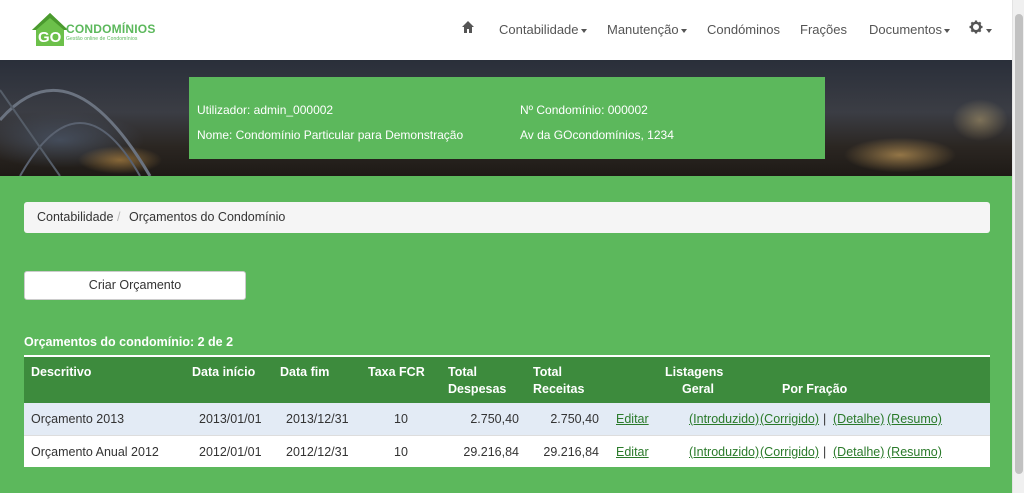 This screenshot has width=1024, height=493. Describe the element at coordinates (396, 372) in the screenshot. I see `col-taxa-fcr: Taxa FCR` at that location.